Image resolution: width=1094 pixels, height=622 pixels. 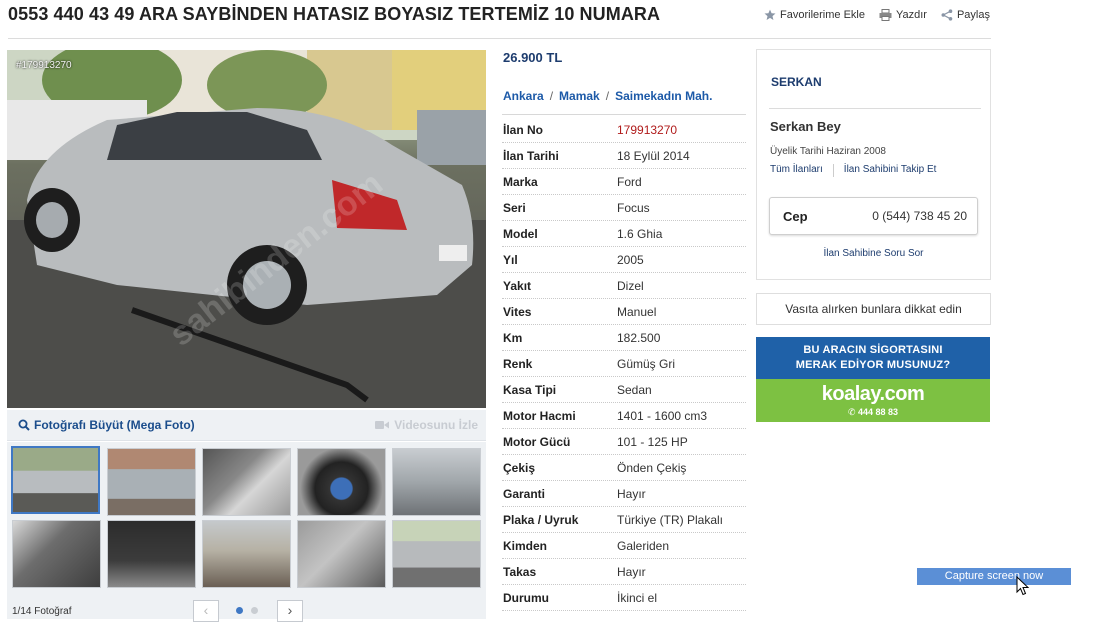 I want to click on member-since: Üyelik Tarihi Haziran 2008, so click(x=828, y=151).